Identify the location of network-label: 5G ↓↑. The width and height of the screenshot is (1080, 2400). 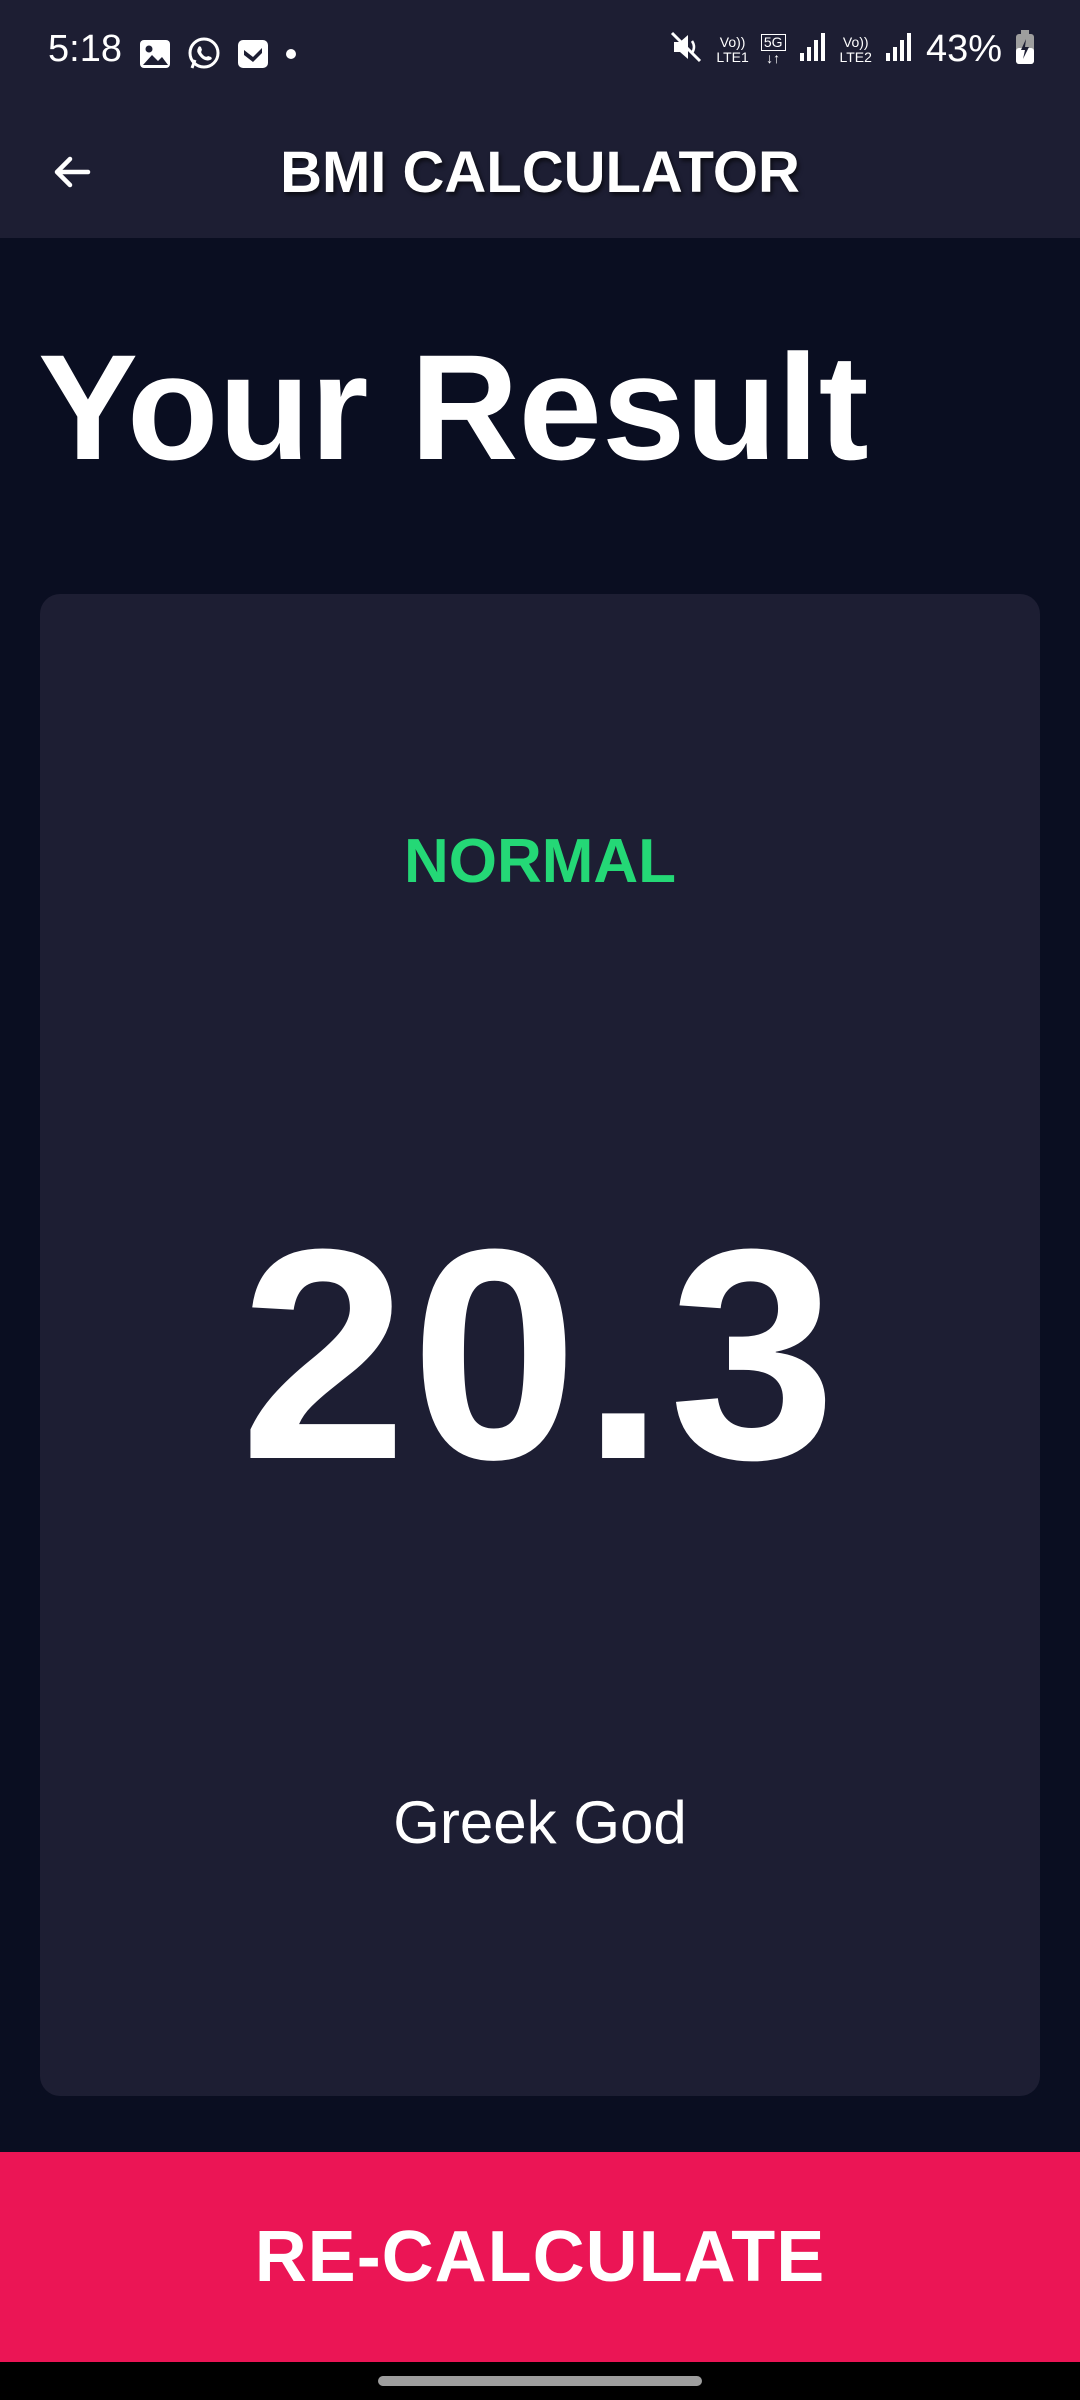
(773, 49).